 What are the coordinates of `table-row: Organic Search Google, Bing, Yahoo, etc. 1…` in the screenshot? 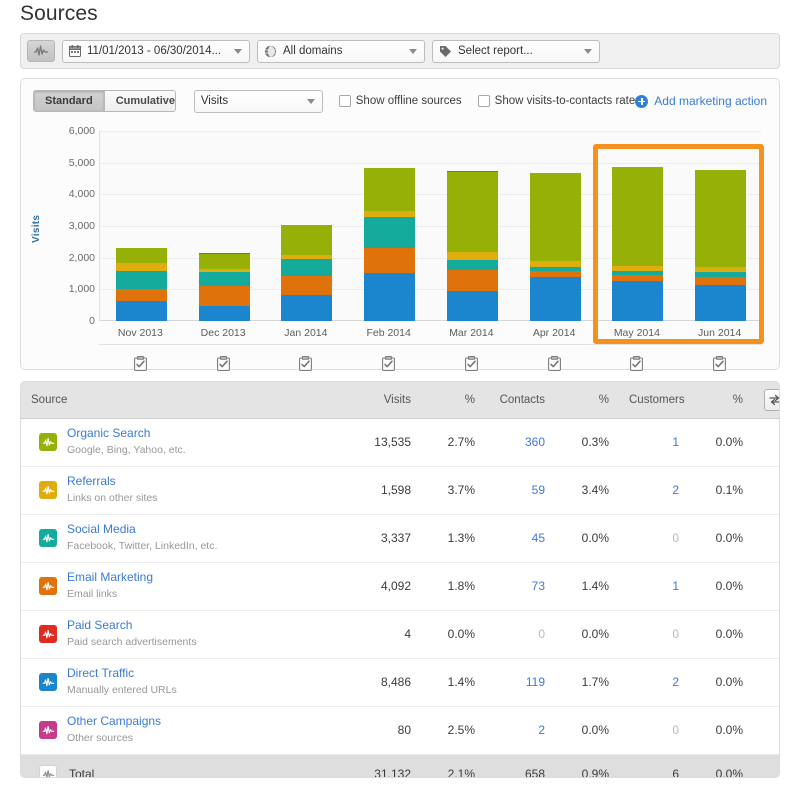 It's located at (400, 442).